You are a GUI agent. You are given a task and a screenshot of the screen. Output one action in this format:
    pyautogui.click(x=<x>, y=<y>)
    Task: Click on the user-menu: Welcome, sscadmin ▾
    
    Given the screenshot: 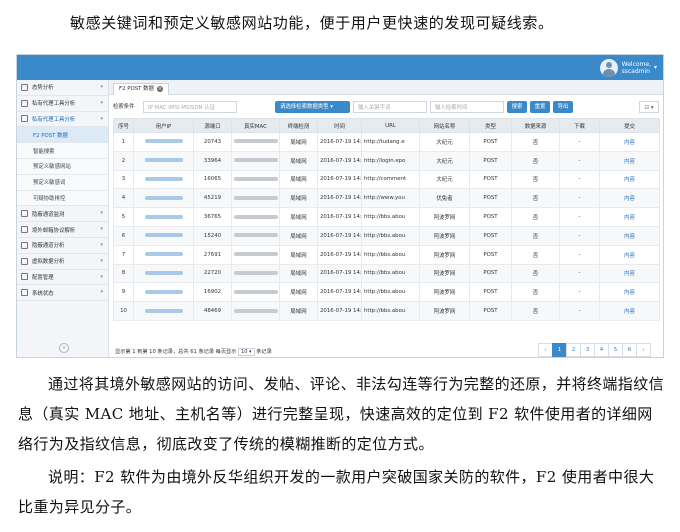 What is the action you would take?
    pyautogui.click(x=628, y=67)
    